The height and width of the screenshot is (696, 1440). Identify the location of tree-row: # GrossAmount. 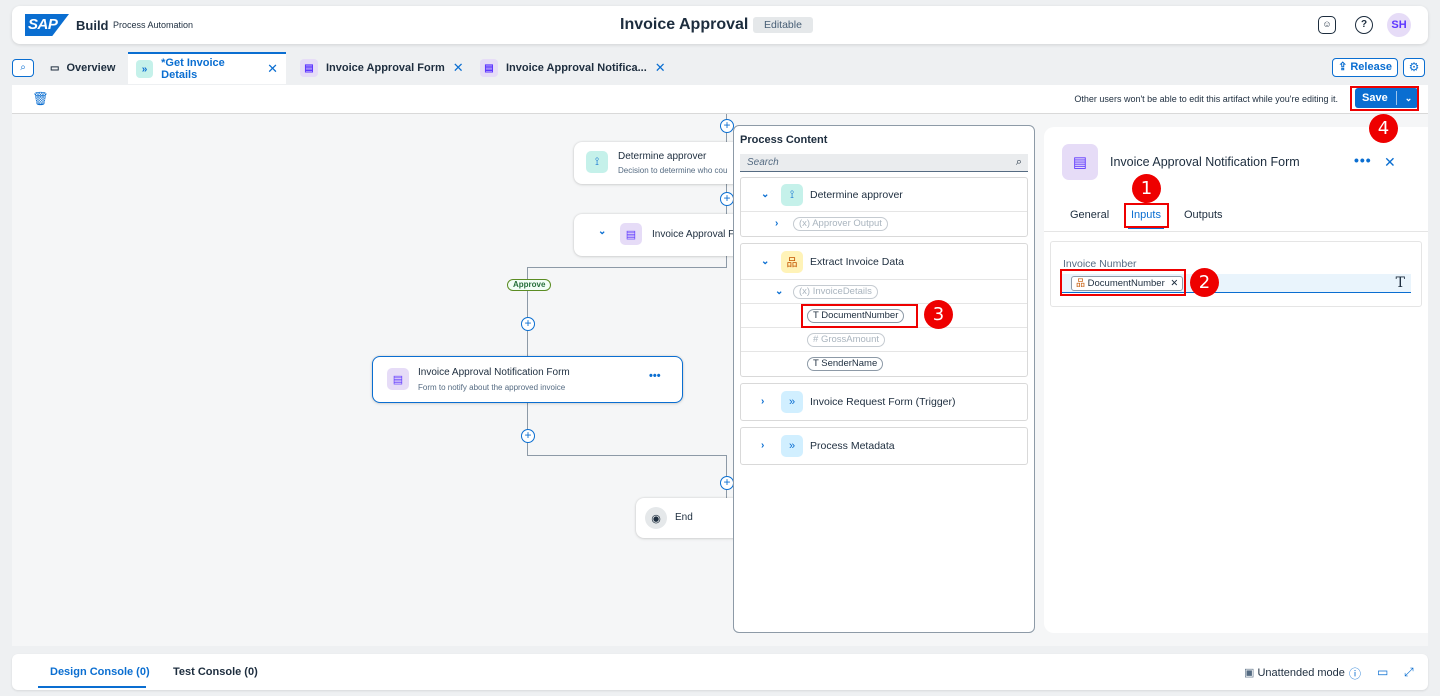
(884, 340).